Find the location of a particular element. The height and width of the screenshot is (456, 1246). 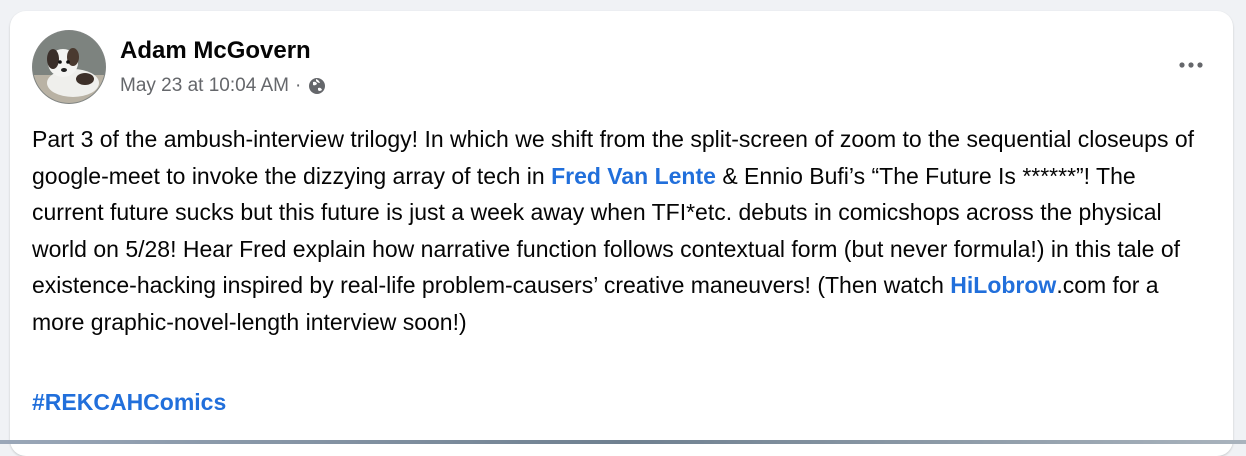

mention-link-hilobrow: HiLobrow is located at coordinates (1003, 285).